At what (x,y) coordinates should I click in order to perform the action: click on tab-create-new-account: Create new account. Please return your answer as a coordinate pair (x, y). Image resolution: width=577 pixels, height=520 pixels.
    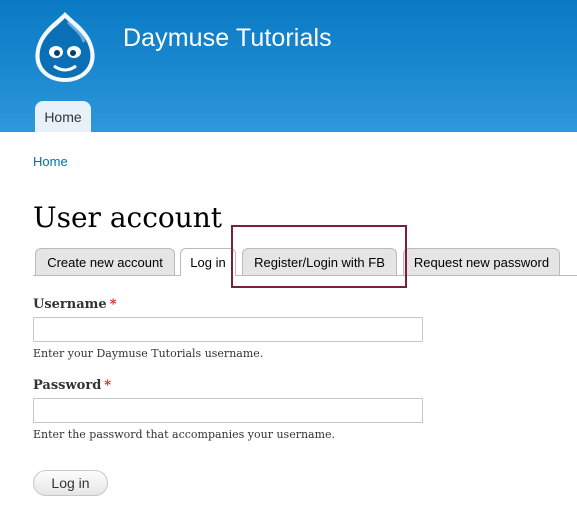
    Looking at the image, I should click on (105, 261).